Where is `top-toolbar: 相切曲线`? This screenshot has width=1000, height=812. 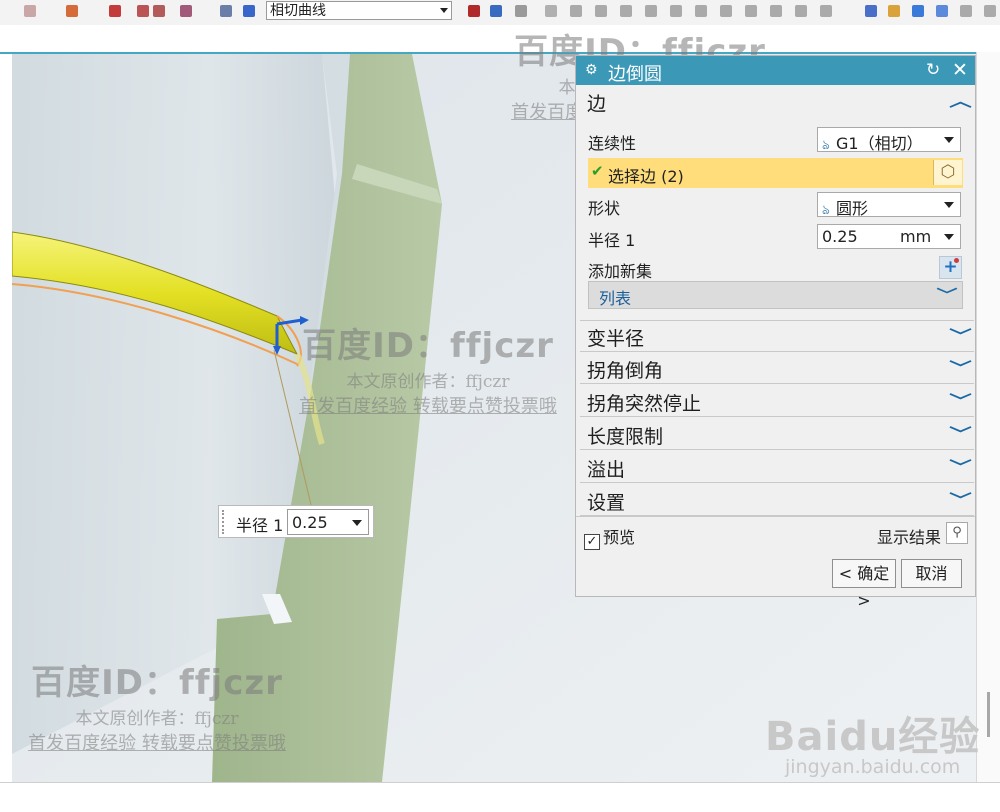 top-toolbar: 相切曲线 is located at coordinates (500, 13).